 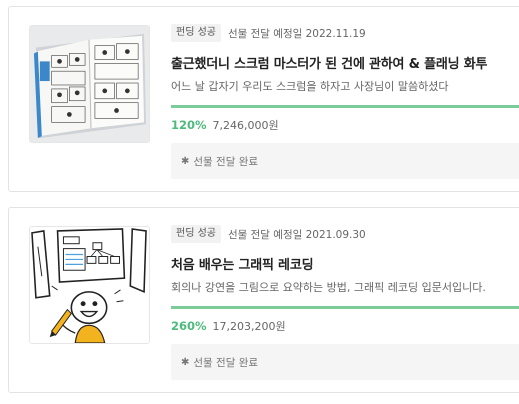 What do you see at coordinates (296, 33) in the screenshot?
I see `delivery-date: 선물 전달 예정일 2022.11.19` at bounding box center [296, 33].